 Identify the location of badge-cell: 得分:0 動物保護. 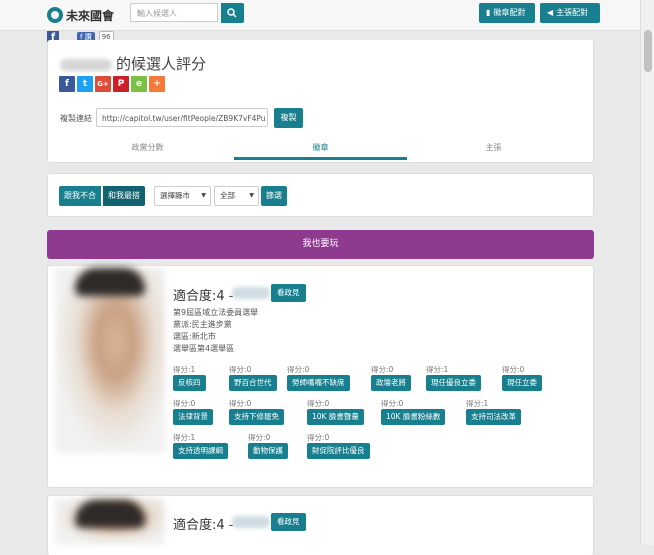
(275, 445).